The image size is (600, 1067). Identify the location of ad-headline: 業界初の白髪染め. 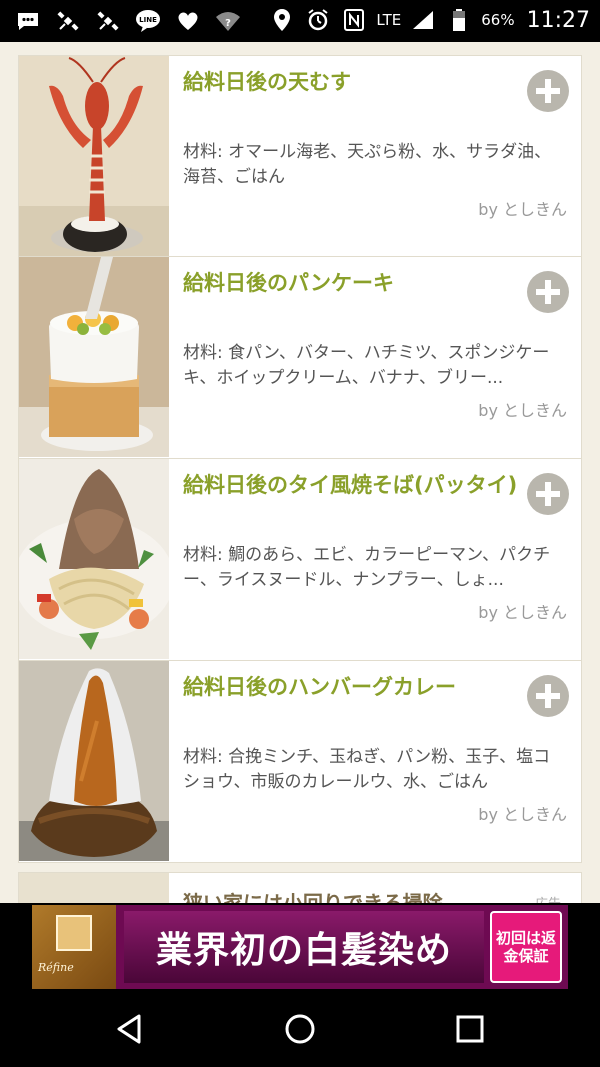
(303, 950).